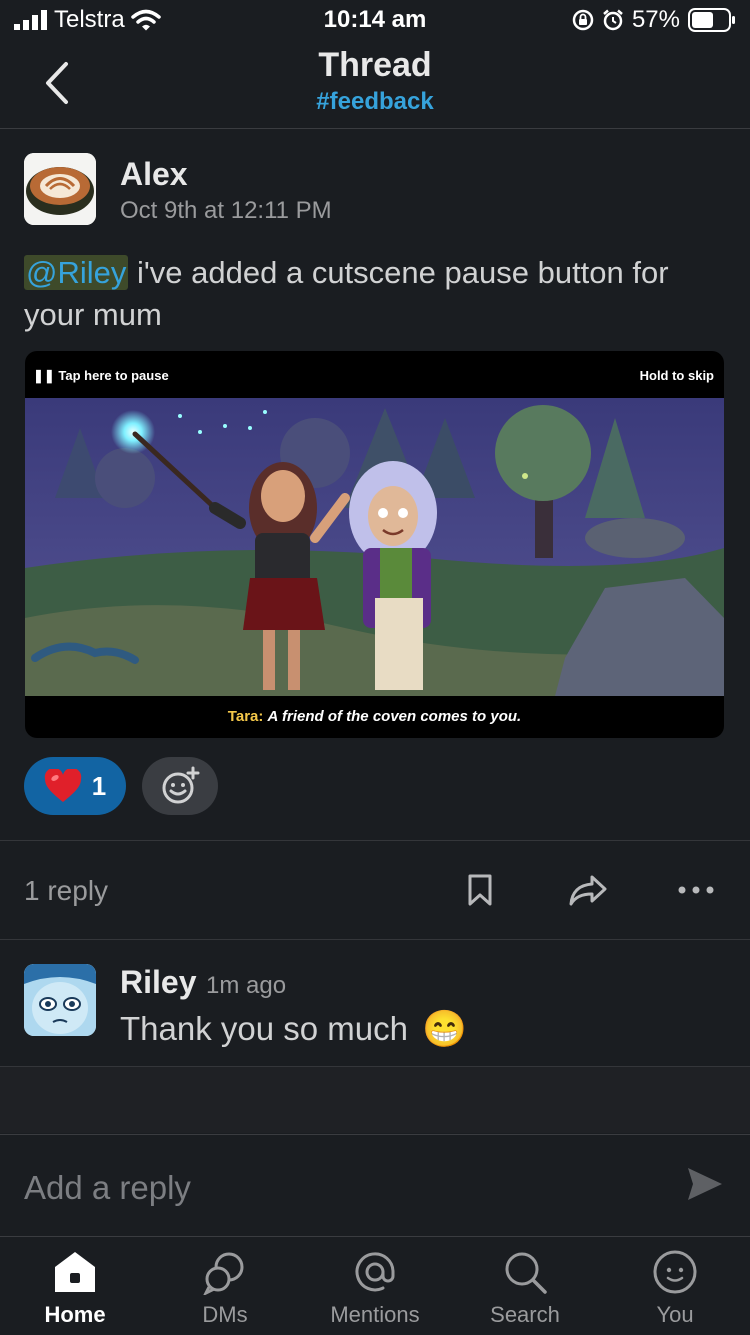 Image resolution: width=750 pixels, height=1335 pixels. I want to click on reply-timestamp: 1m ago, so click(246, 985).